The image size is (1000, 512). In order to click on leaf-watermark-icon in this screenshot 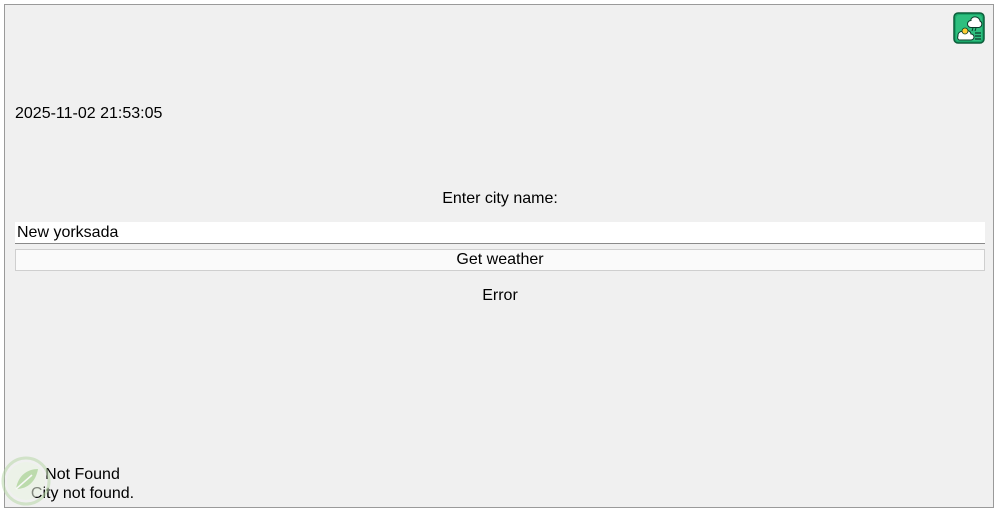, I will do `click(26, 481)`.